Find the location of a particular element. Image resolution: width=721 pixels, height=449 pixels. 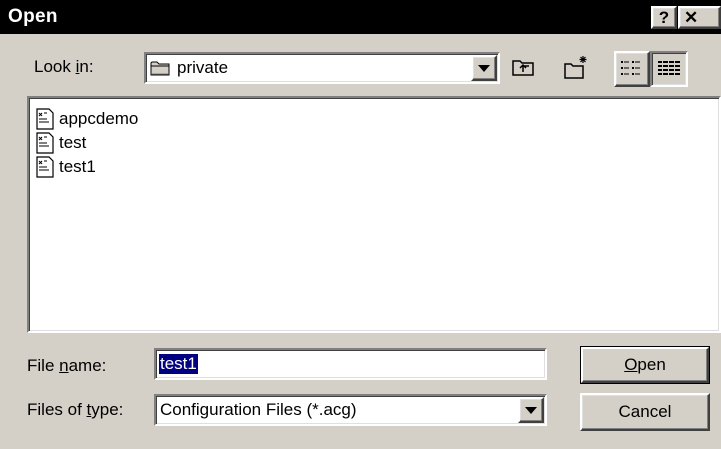

up-one-level-icon is located at coordinates (523, 68).